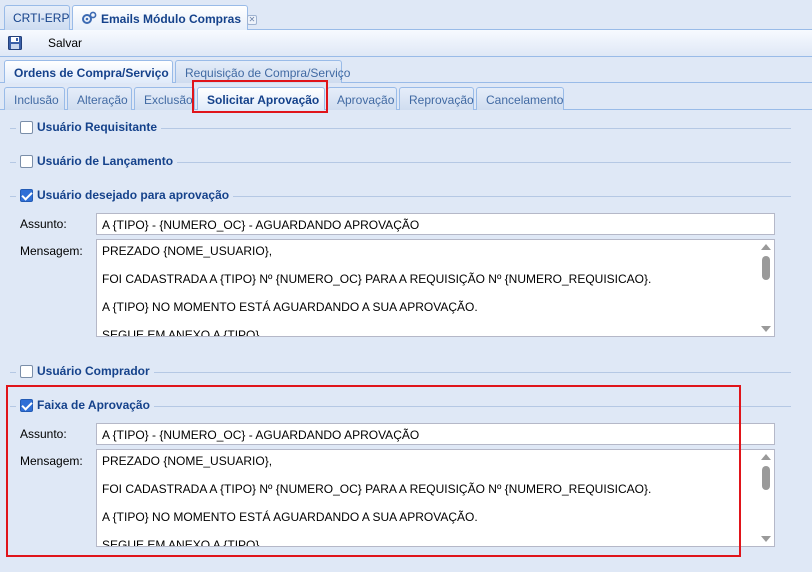  I want to click on checkbox-usuario-requisitante, so click(26, 127).